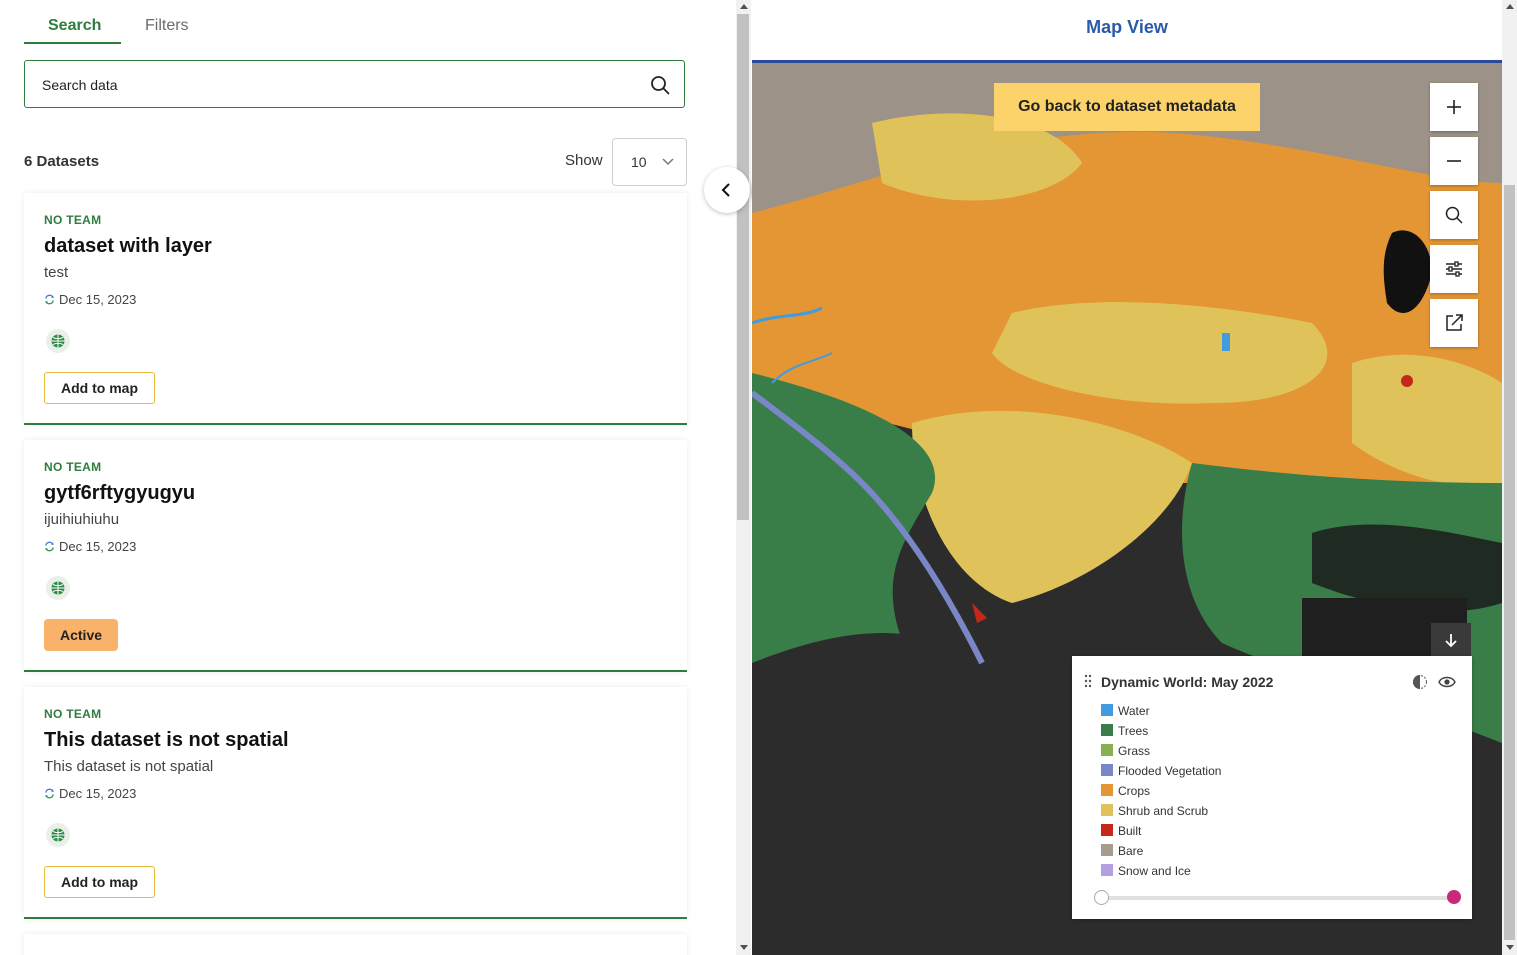 The image size is (1517, 955). Describe the element at coordinates (56, 272) in the screenshot. I see `dataset-description: test` at that location.